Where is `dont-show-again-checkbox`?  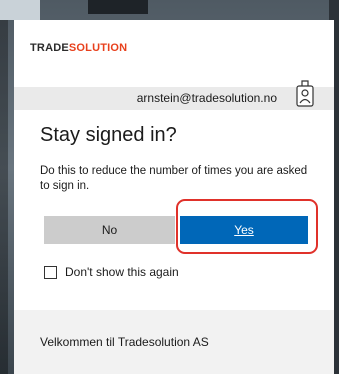 dont-show-again-checkbox is located at coordinates (50, 272).